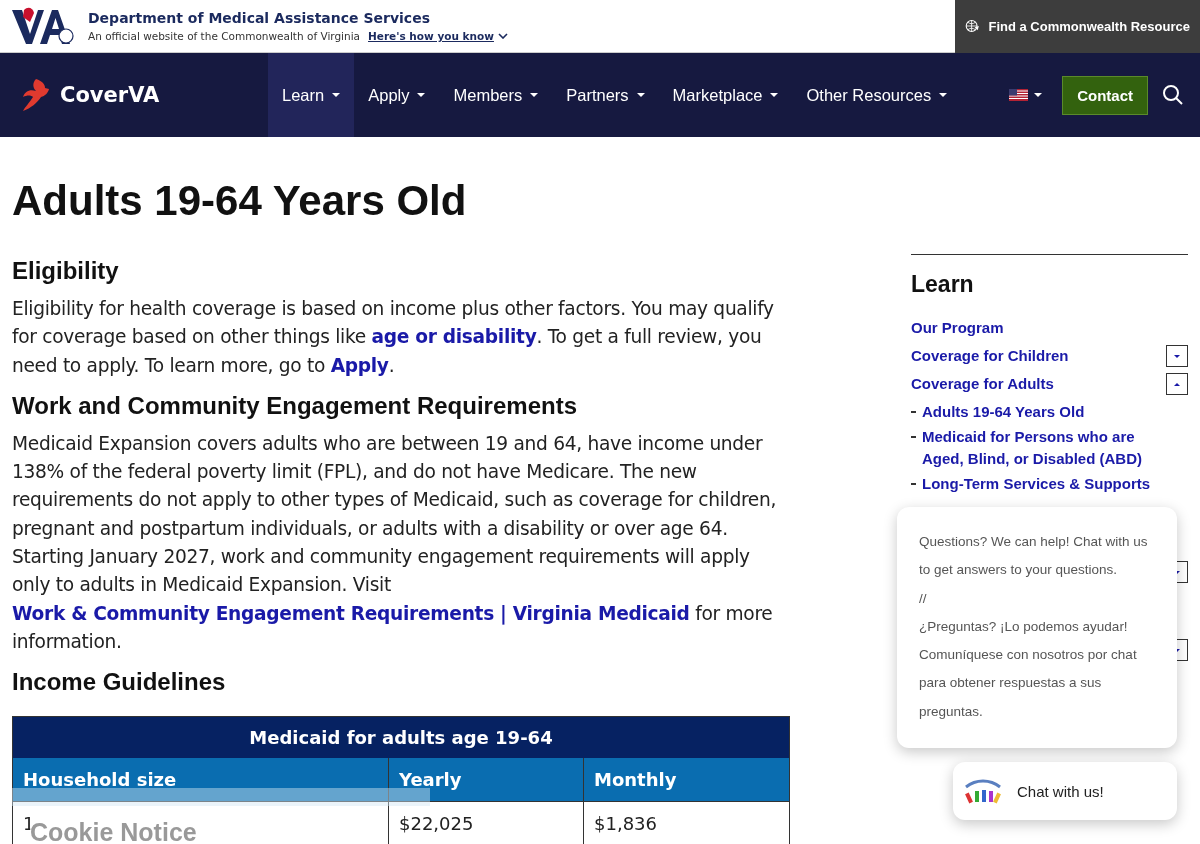 This screenshot has width=1200, height=844. Describe the element at coordinates (502, 36) in the screenshot. I see `chevron-down-icon` at that location.